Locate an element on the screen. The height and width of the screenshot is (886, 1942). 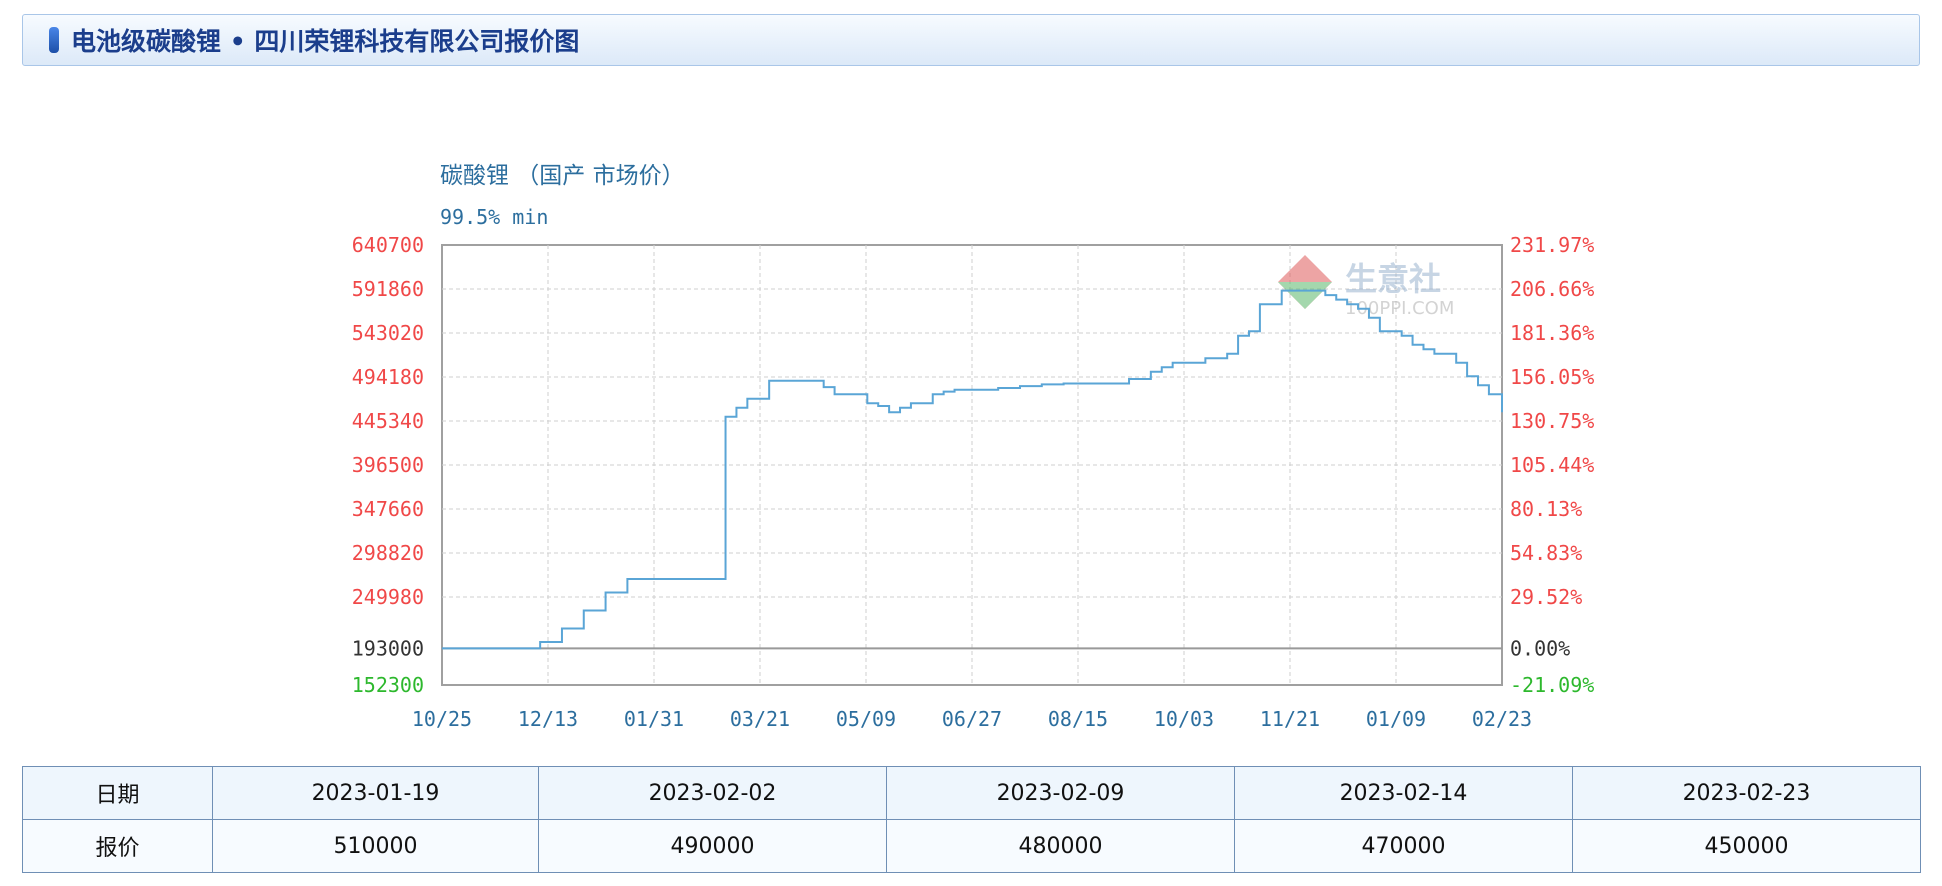
y-right-tick-label: 105.44% is located at coordinates (1552, 465).